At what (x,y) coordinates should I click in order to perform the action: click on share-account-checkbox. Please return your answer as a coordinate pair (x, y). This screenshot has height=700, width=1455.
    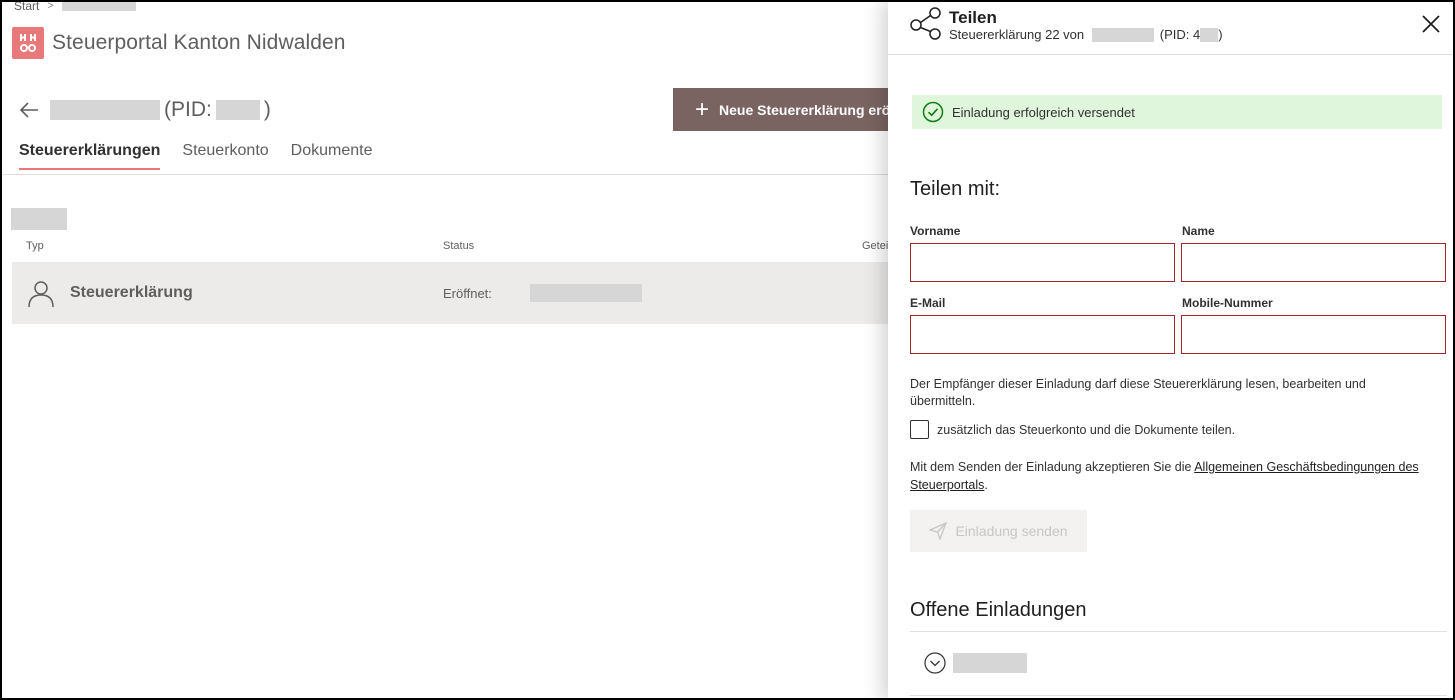
    Looking at the image, I should click on (919, 429).